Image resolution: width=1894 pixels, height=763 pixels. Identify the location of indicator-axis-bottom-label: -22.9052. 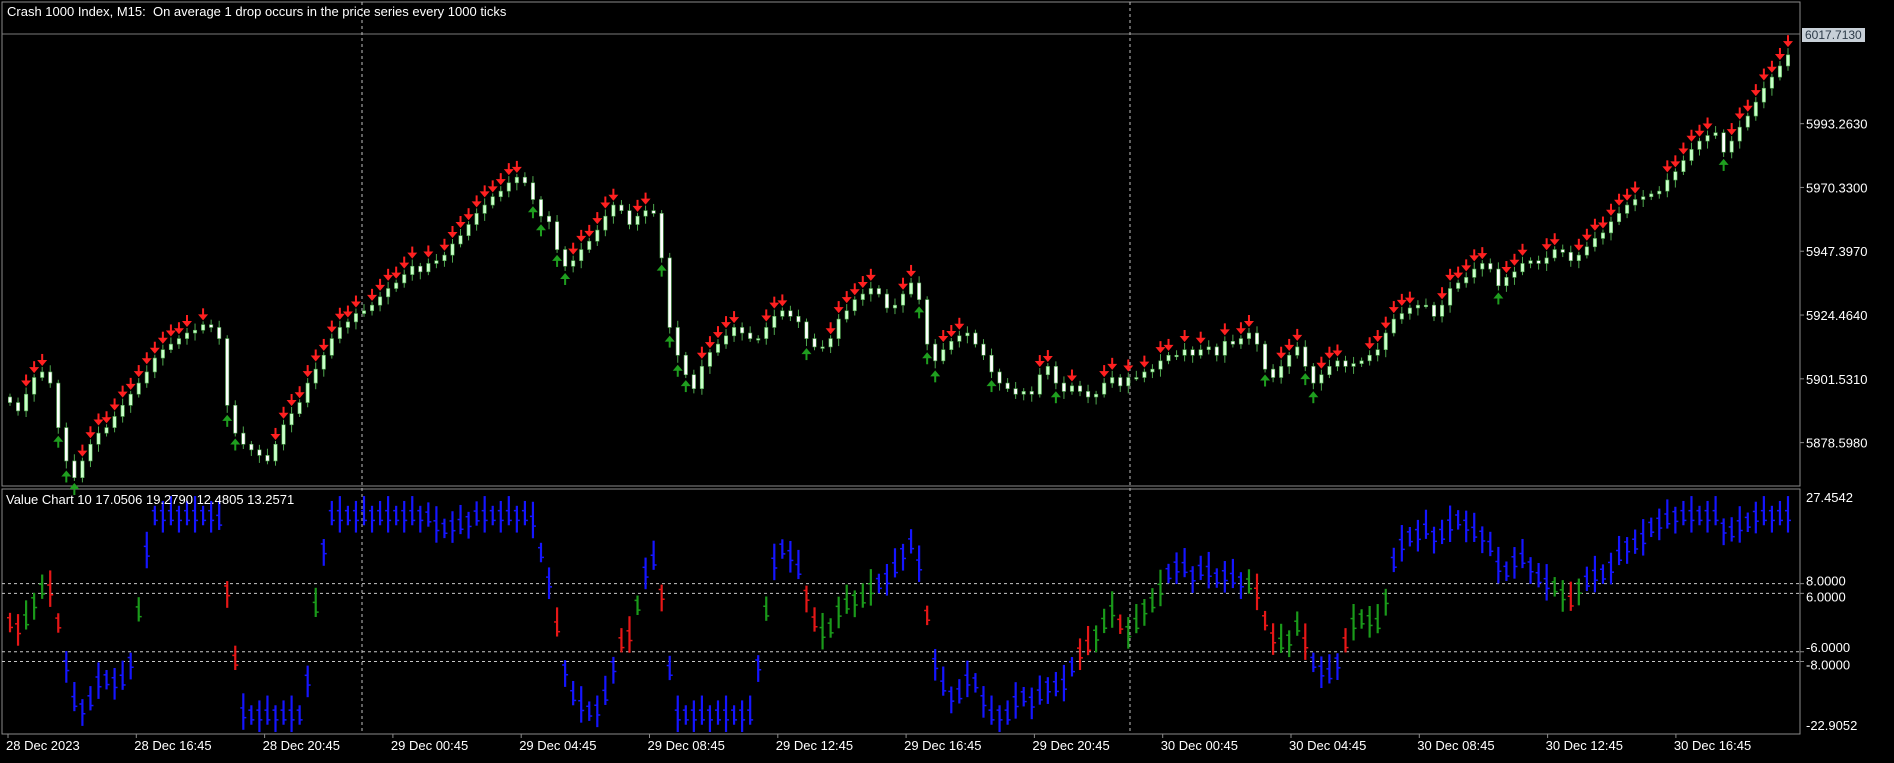
(1831, 725).